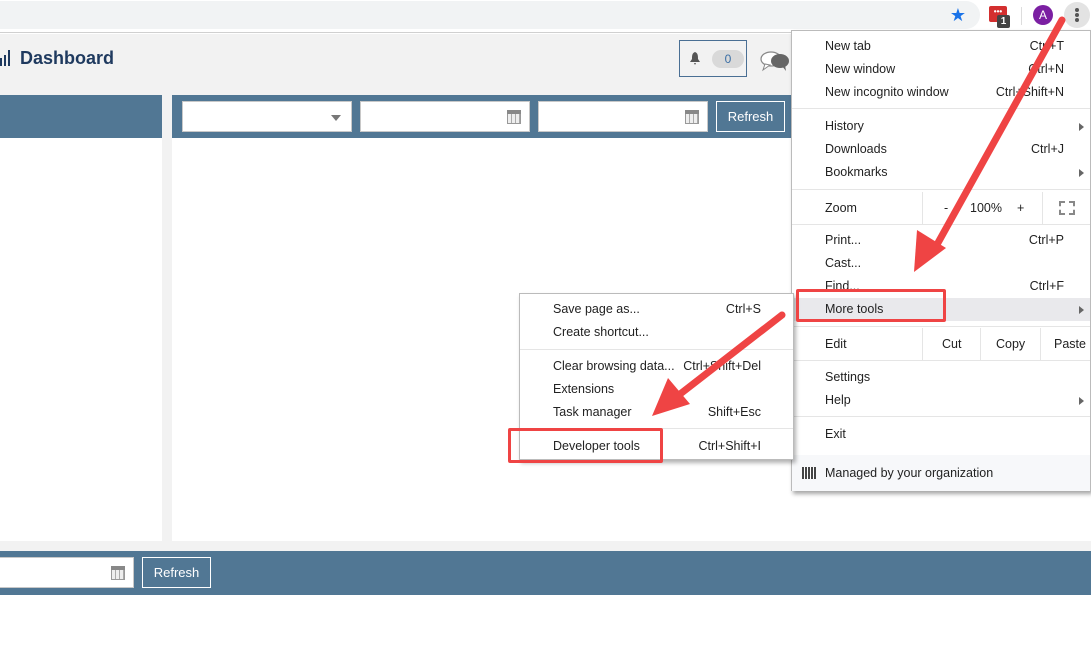 This screenshot has width=1091, height=654. I want to click on menu-label: Help, so click(838, 400).